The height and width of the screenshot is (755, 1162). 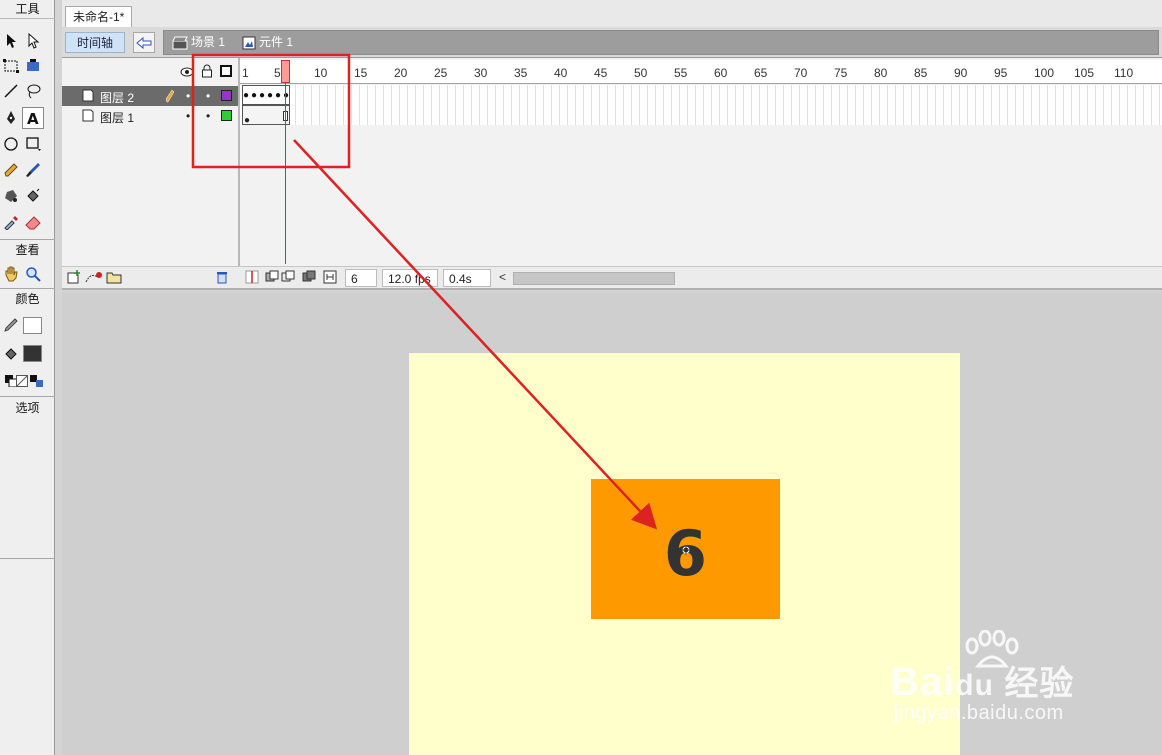 What do you see at coordinates (271, 111) in the screenshot?
I see `highlight-box` at bounding box center [271, 111].